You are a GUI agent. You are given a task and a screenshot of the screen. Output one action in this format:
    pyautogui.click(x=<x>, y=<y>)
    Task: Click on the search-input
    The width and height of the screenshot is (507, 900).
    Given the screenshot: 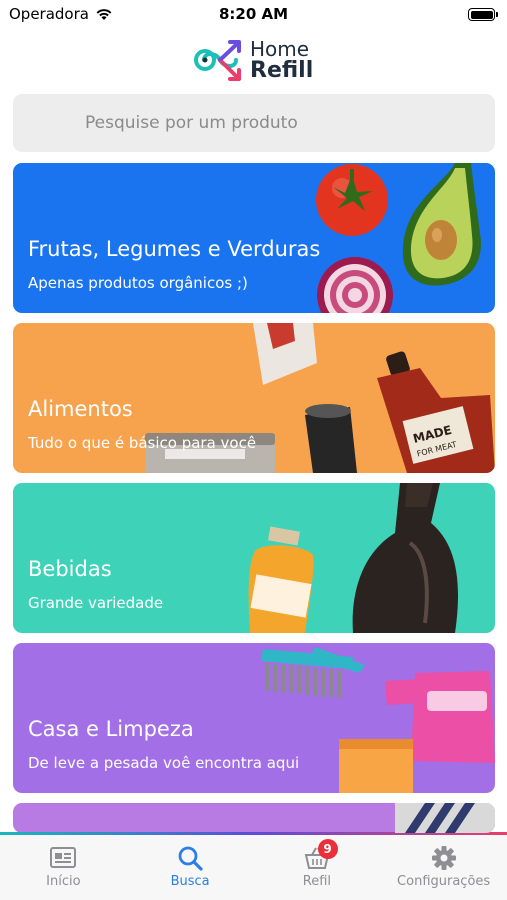 What is the action you would take?
    pyautogui.click(x=254, y=123)
    